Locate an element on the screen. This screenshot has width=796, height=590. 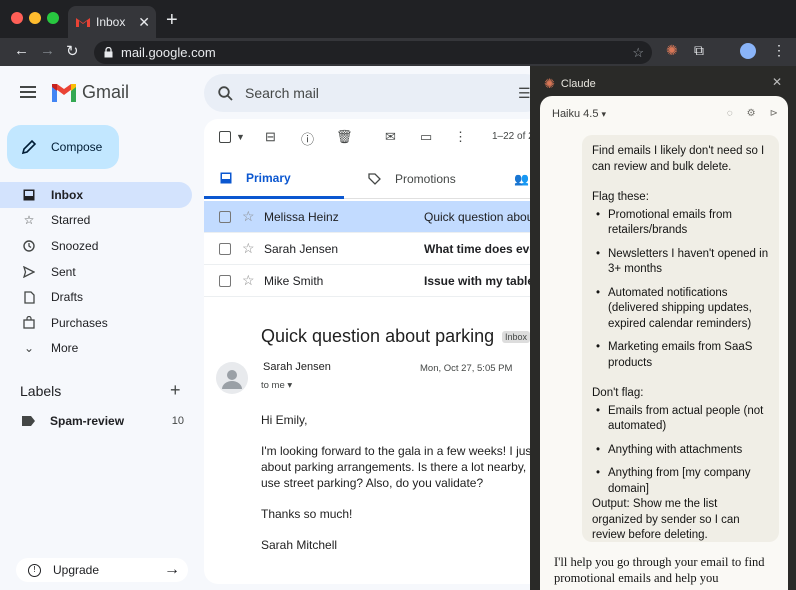
label-name: Spam-review is located at coordinates (87, 421).